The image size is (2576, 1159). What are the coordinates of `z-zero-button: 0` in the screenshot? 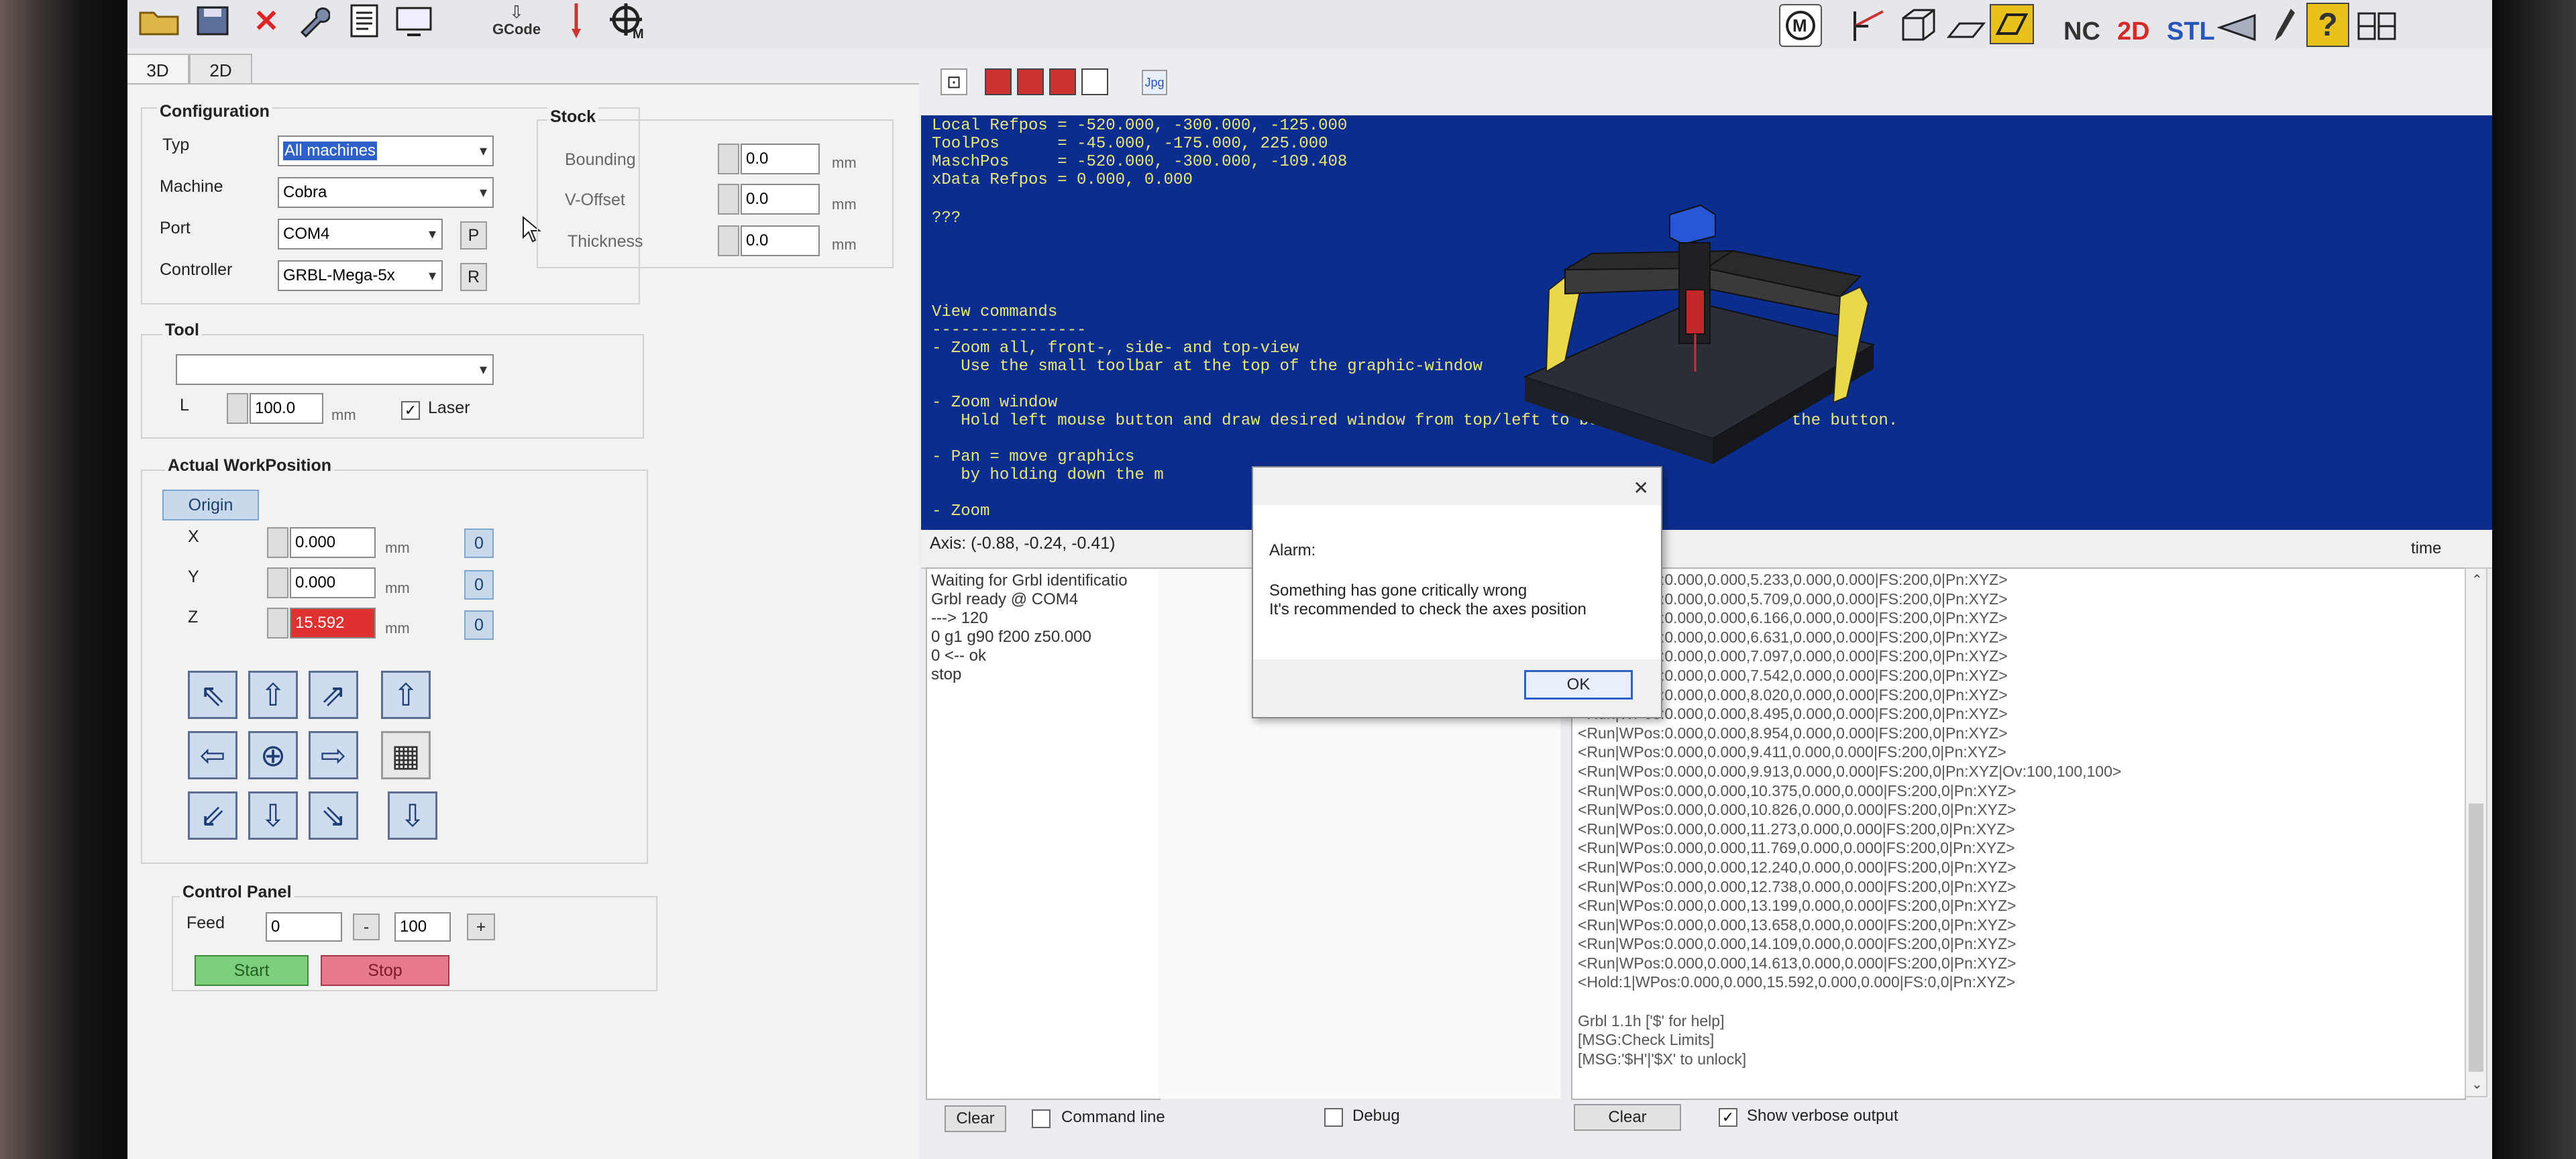 It's located at (479, 625).